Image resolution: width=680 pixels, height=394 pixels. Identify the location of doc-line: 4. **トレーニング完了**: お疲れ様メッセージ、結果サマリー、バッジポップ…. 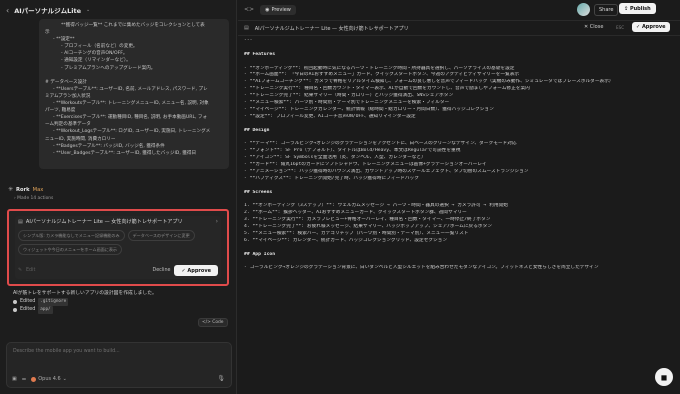
(368, 227).